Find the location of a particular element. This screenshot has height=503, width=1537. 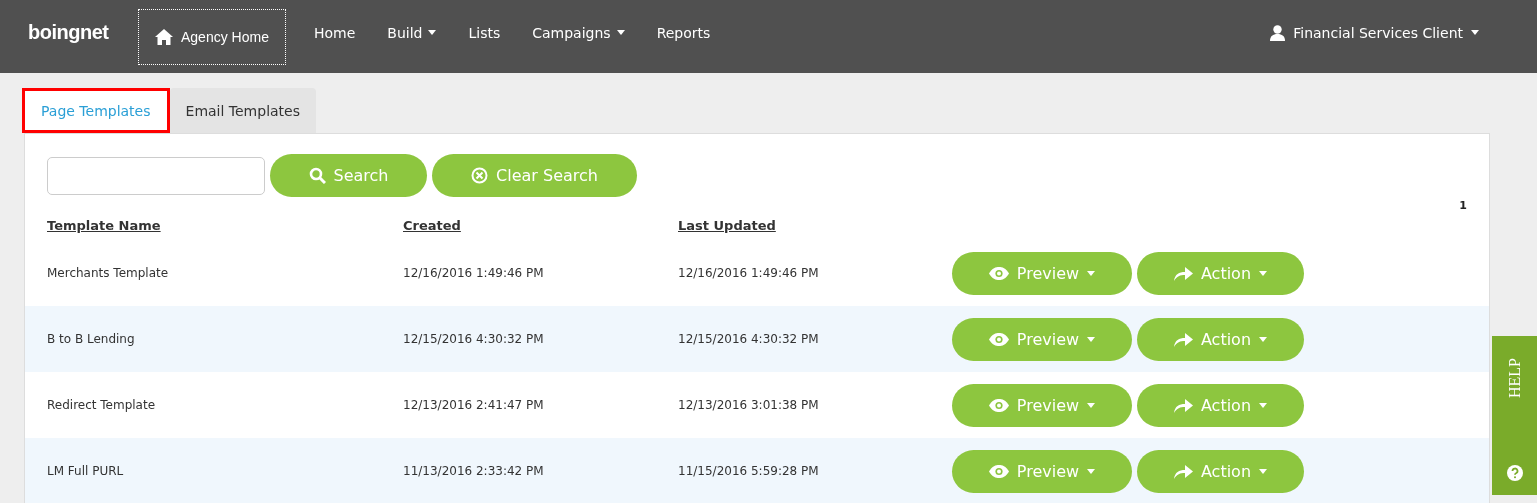

created-cell-text: 12/13/2016 2:41:47 PM is located at coordinates (474, 405).